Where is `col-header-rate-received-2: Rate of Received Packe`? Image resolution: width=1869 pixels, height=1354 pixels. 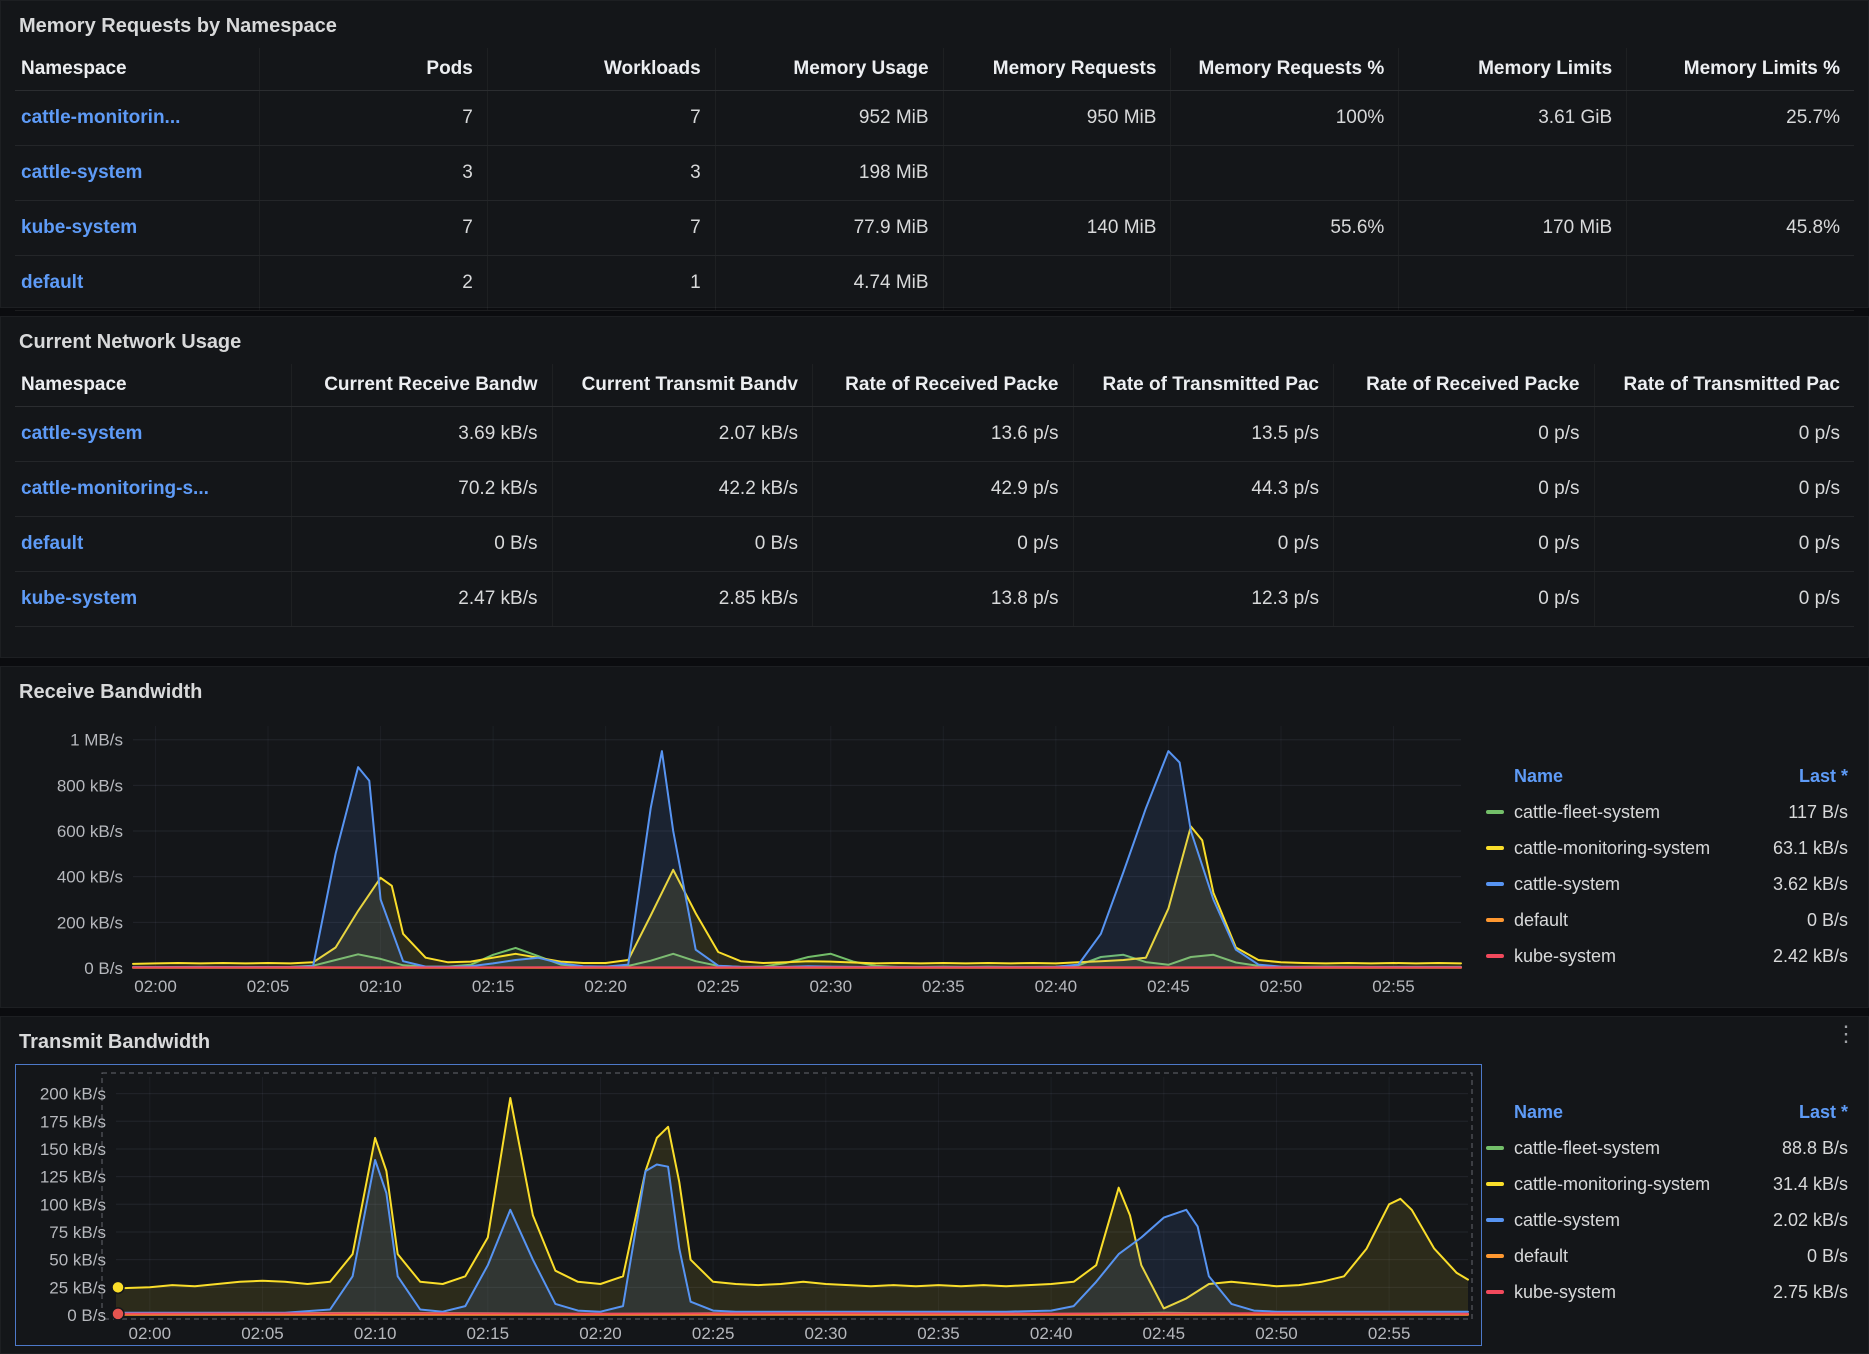
col-header-rate-received-2: Rate of Received Packe is located at coordinates (1463, 385).